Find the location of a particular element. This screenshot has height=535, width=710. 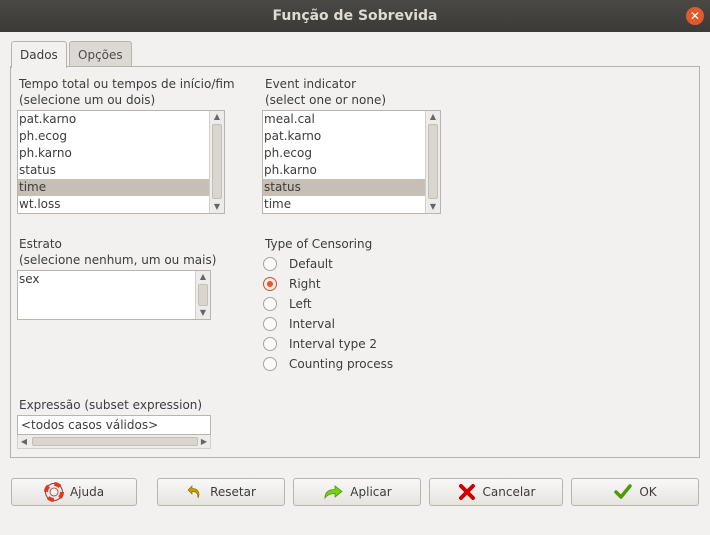

event-list-label: Event indicator (select one or none) is located at coordinates (325, 92).